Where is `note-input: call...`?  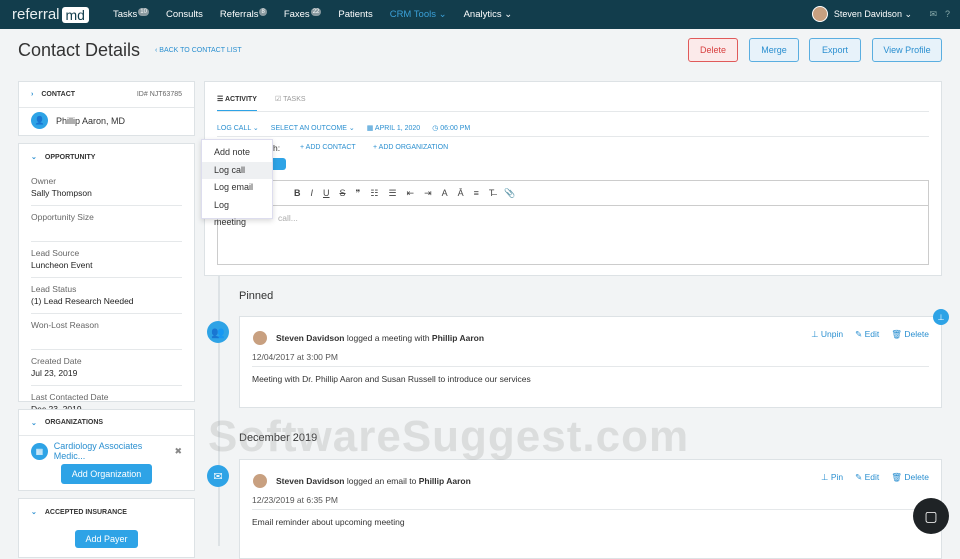 note-input: call... is located at coordinates (573, 218).